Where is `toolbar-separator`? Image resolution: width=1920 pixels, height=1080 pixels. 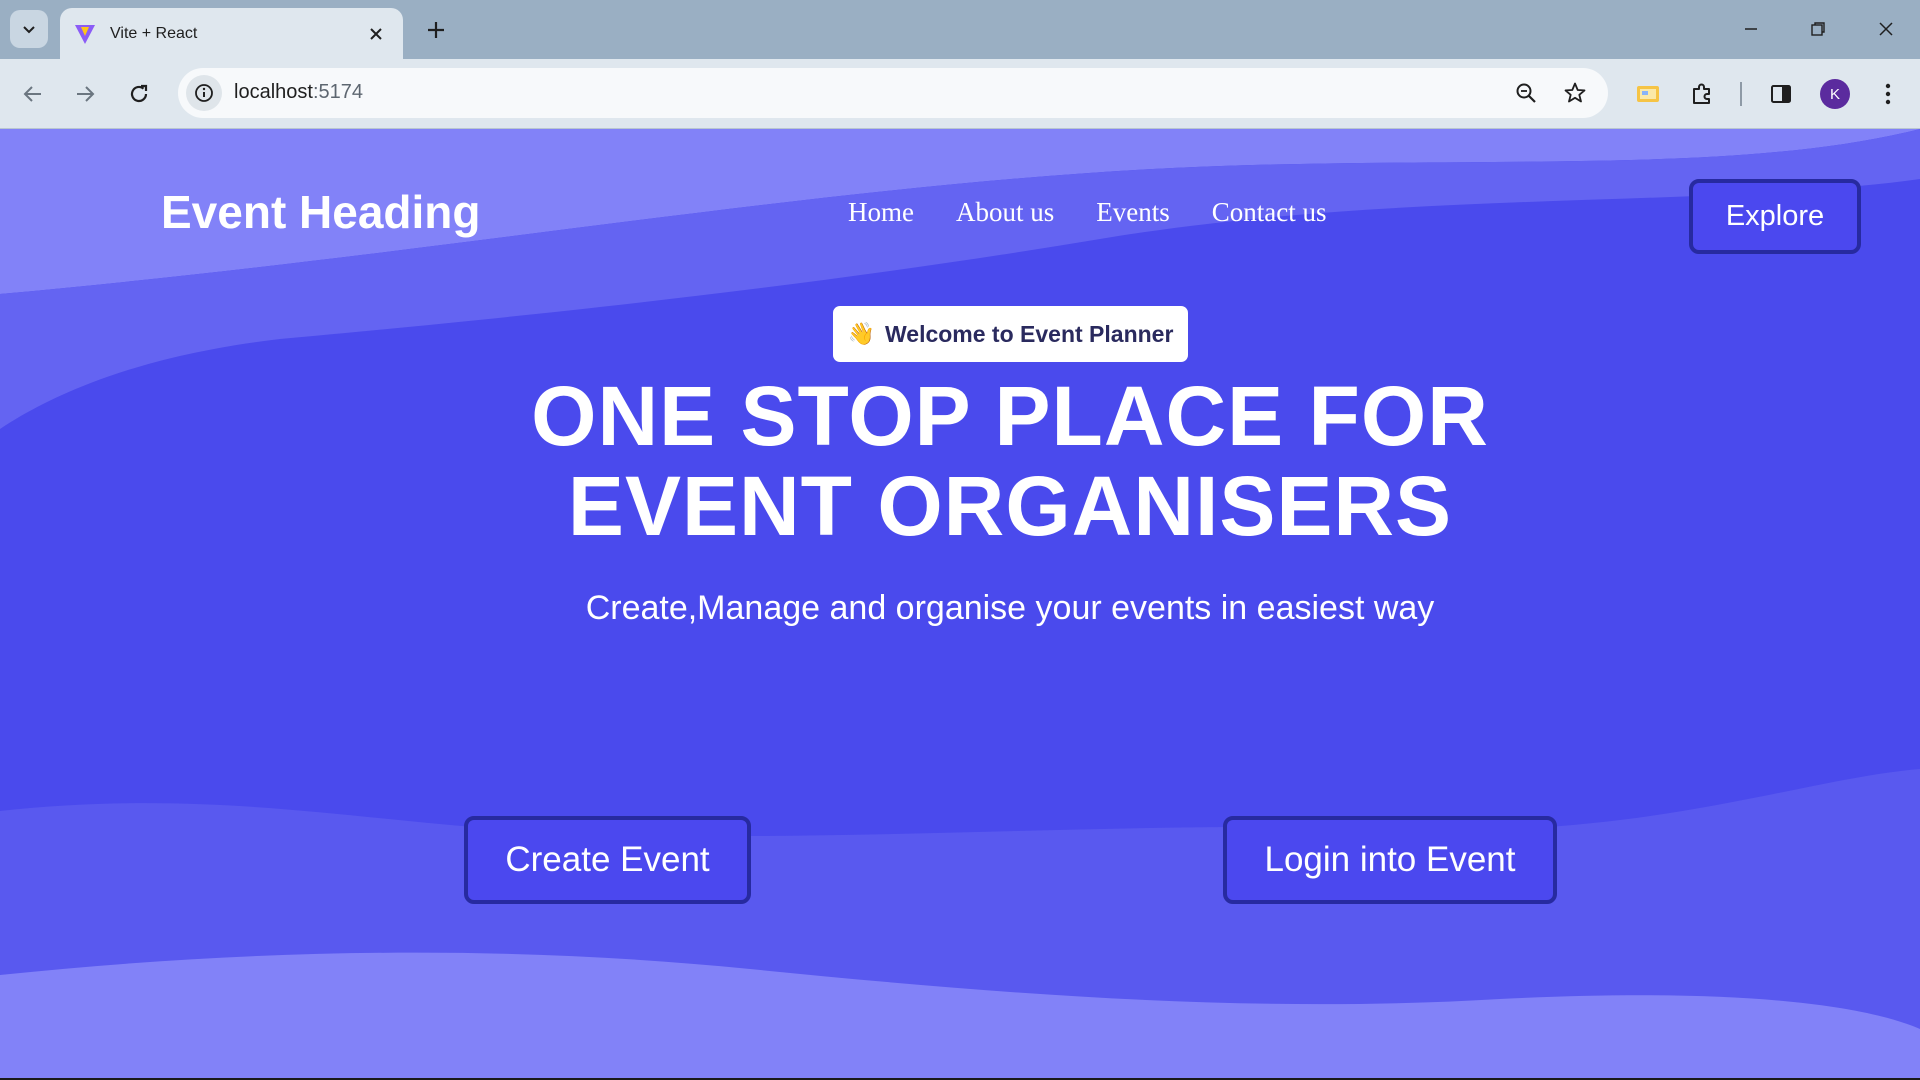
toolbar-separator is located at coordinates (1741, 94).